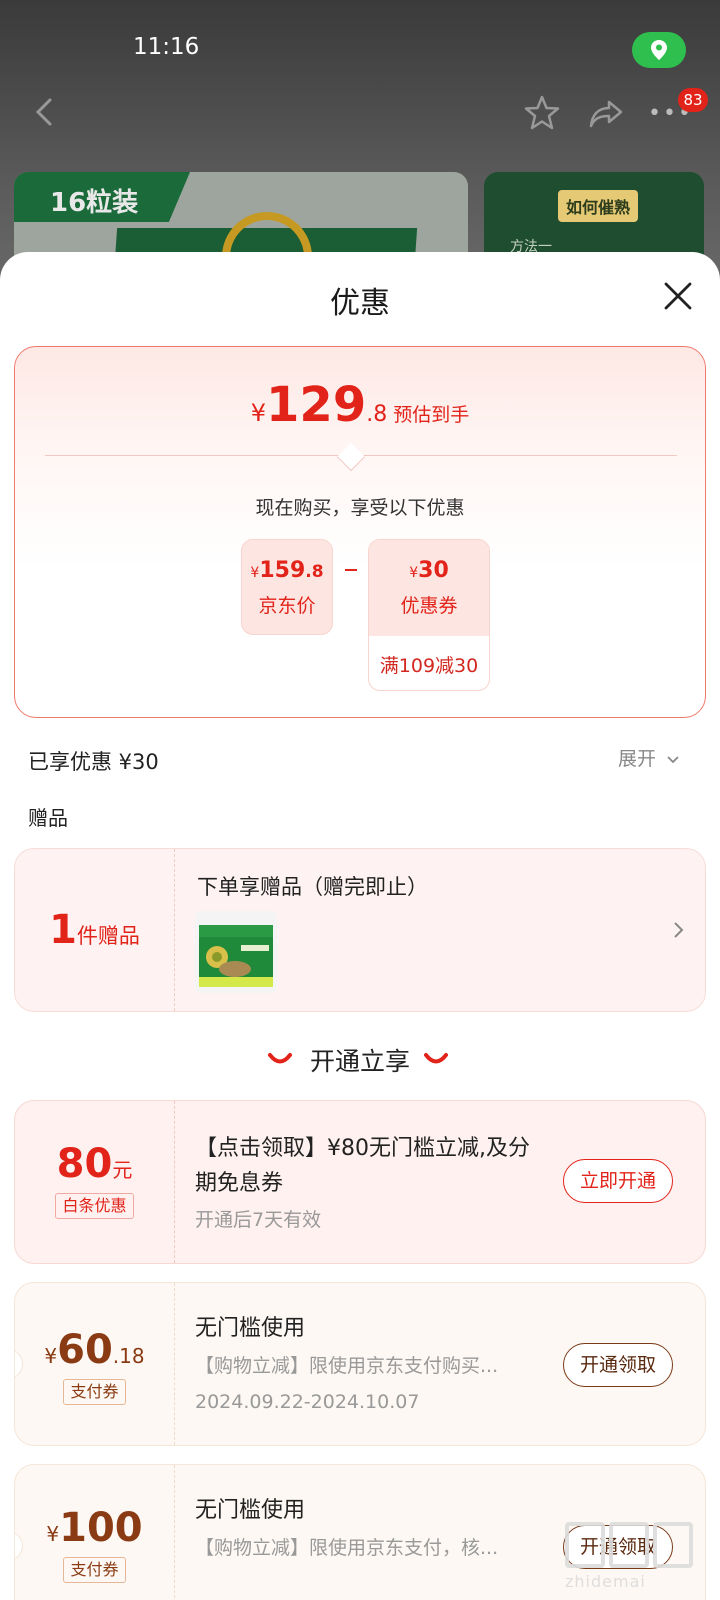 Image resolution: width=720 pixels, height=1600 pixels. What do you see at coordinates (429, 666) in the screenshot?
I see `coupon-condition: 满109减30` at bounding box center [429, 666].